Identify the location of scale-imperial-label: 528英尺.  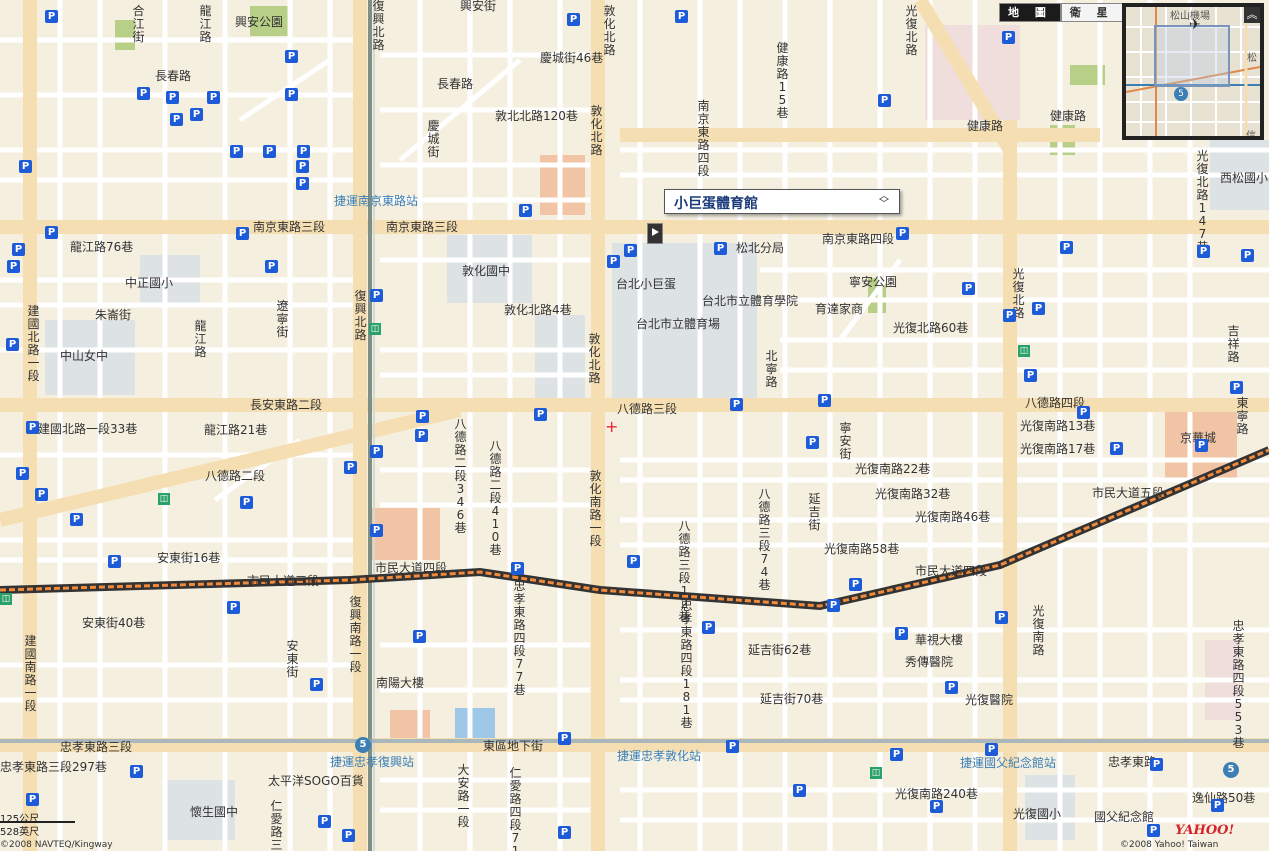
(20, 832).